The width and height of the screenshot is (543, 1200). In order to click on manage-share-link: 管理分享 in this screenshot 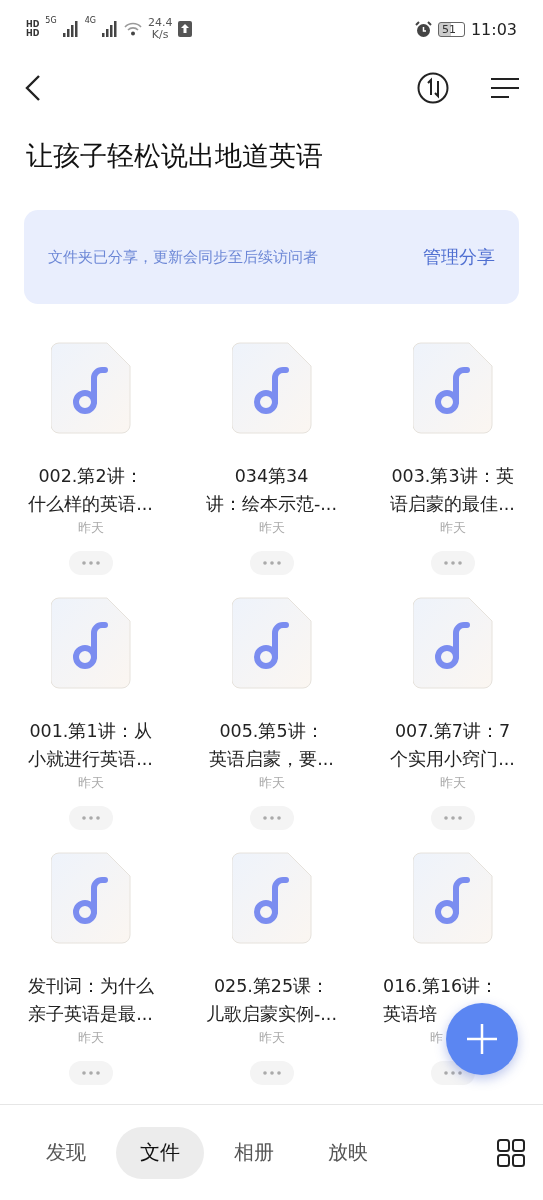, I will do `click(459, 257)`.